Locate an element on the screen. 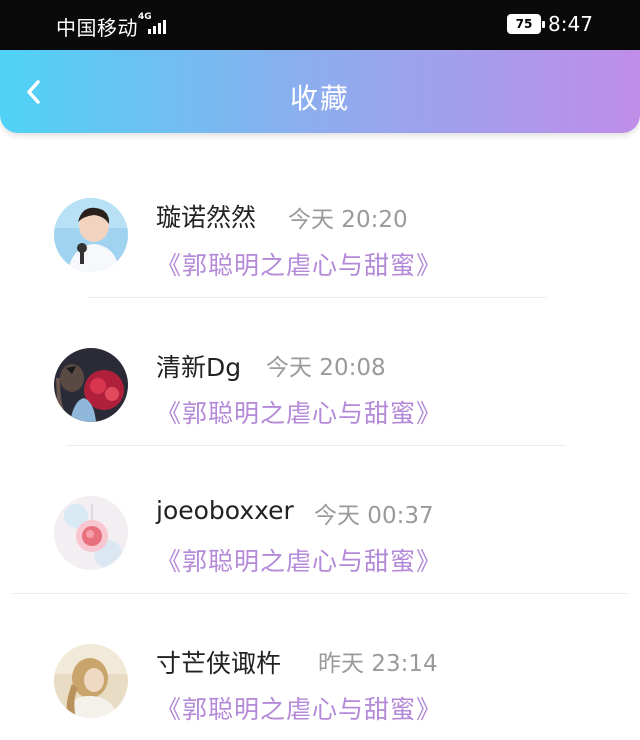 Image resolution: width=640 pixels, height=740 pixels. page-title: 收藏 is located at coordinates (319, 98).